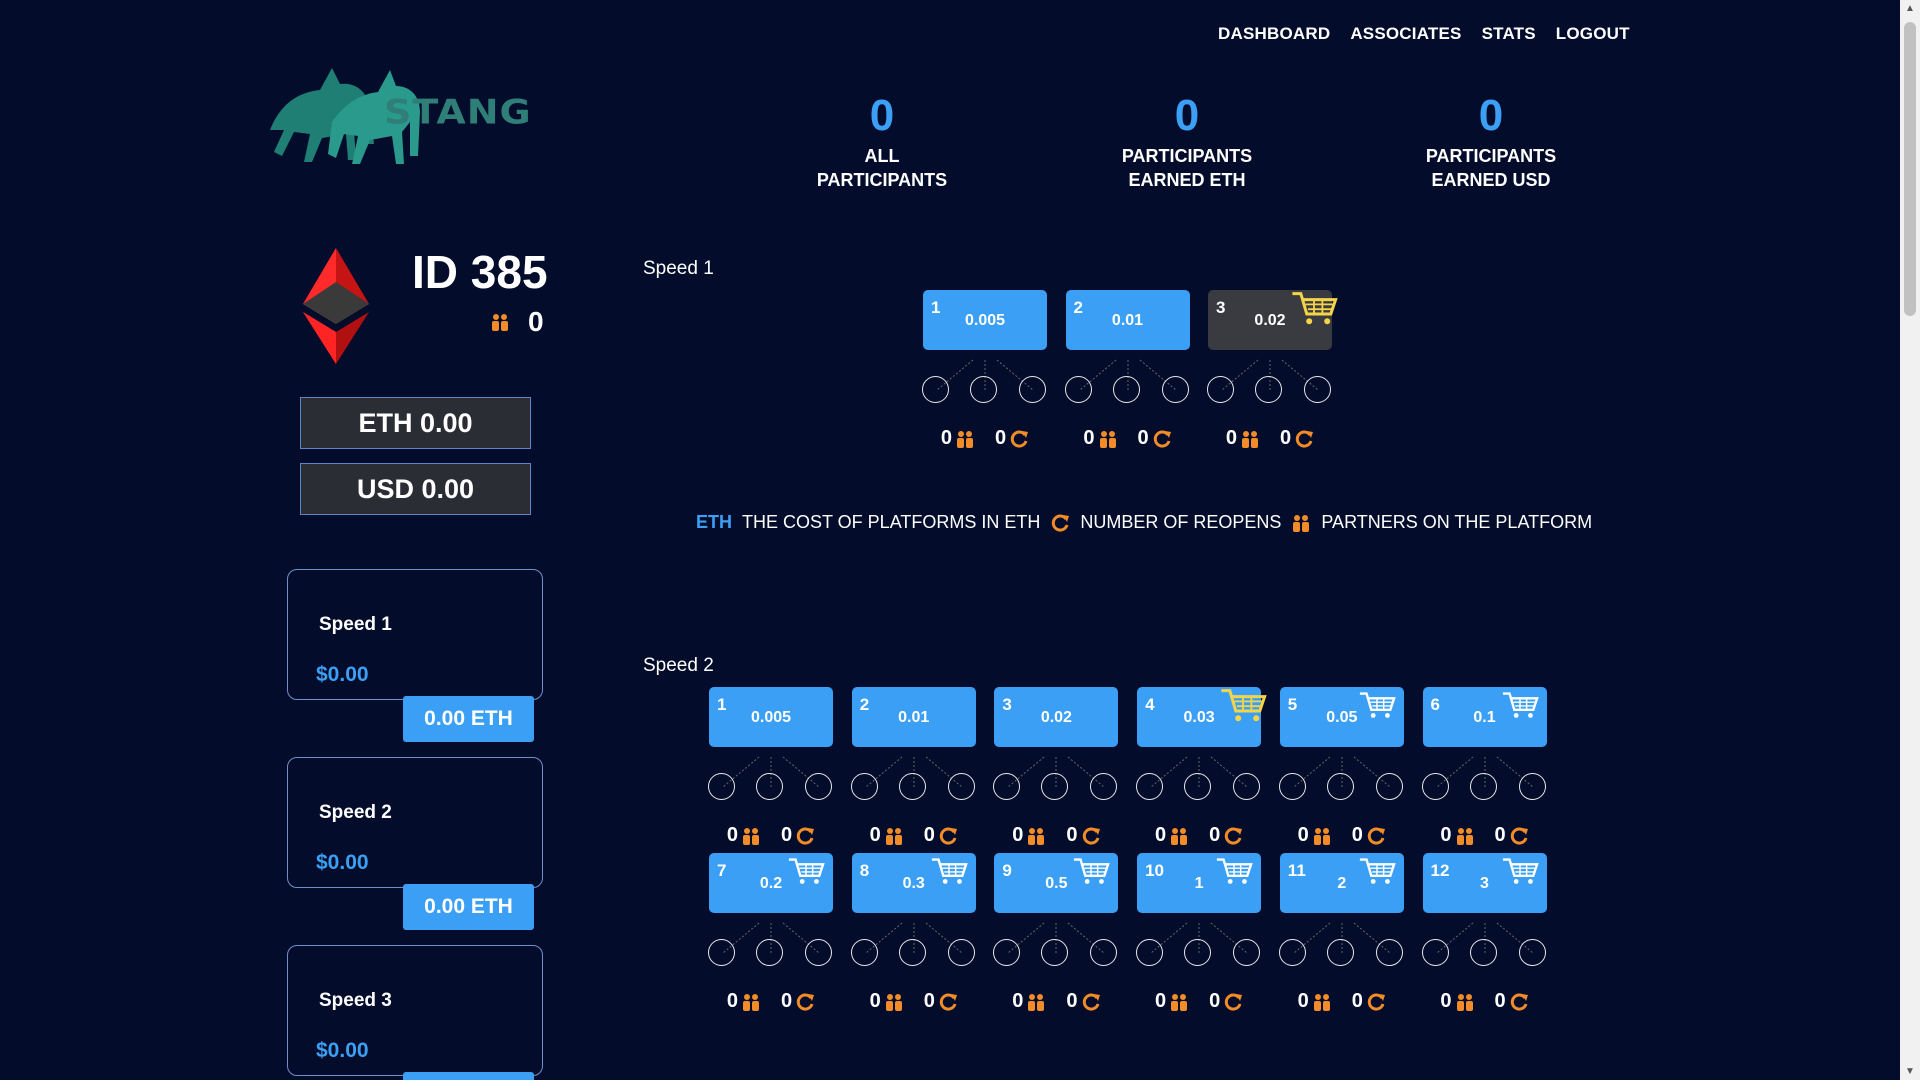  What do you see at coordinates (1056, 883) in the screenshot?
I see `platform-card: 9 0.5` at bounding box center [1056, 883].